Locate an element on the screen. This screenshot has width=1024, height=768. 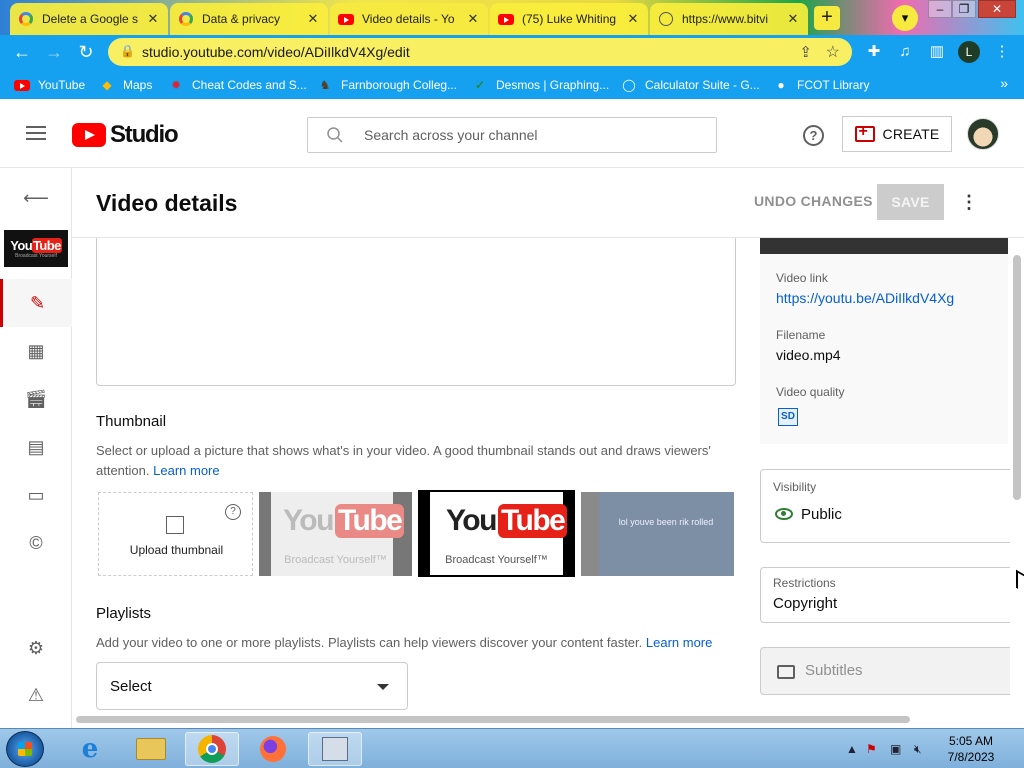
subtitles-button: Subtitles is located at coordinates (885, 671).